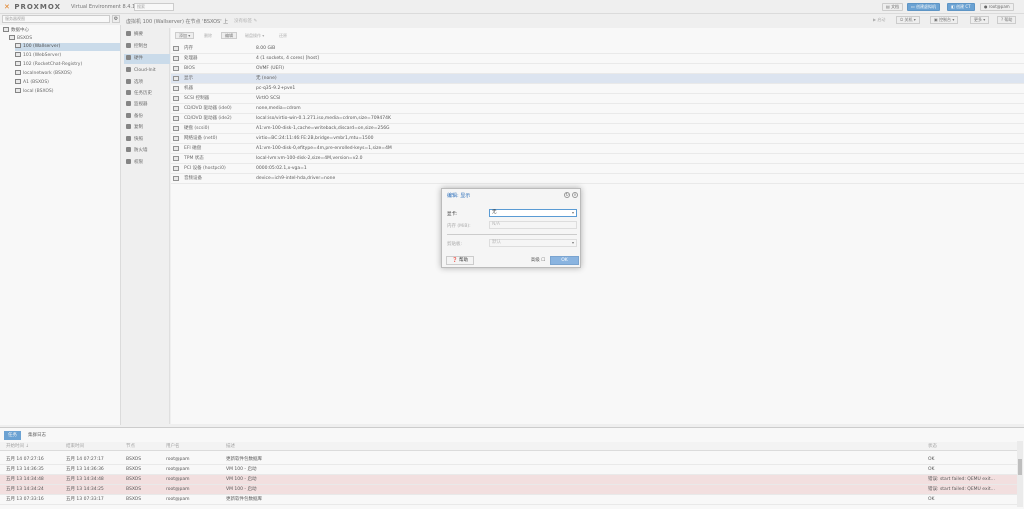 This screenshot has width=1024, height=509. I want to click on clipboard-label: 剪贴板:, so click(455, 244).